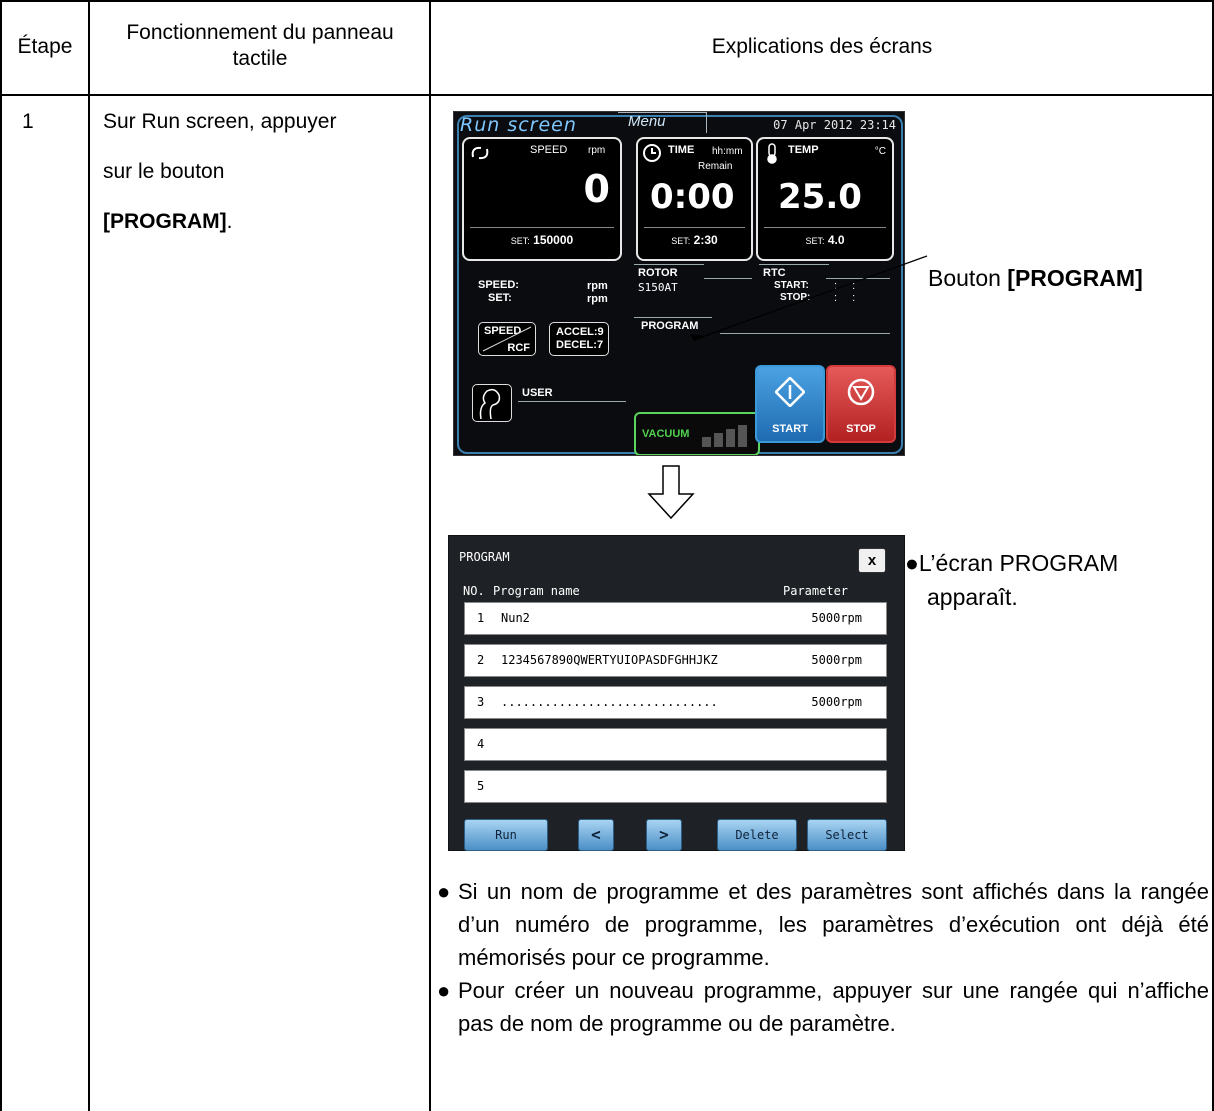 The image size is (1214, 1111). What do you see at coordinates (757, 835) in the screenshot?
I see `delete-button: Delete` at bounding box center [757, 835].